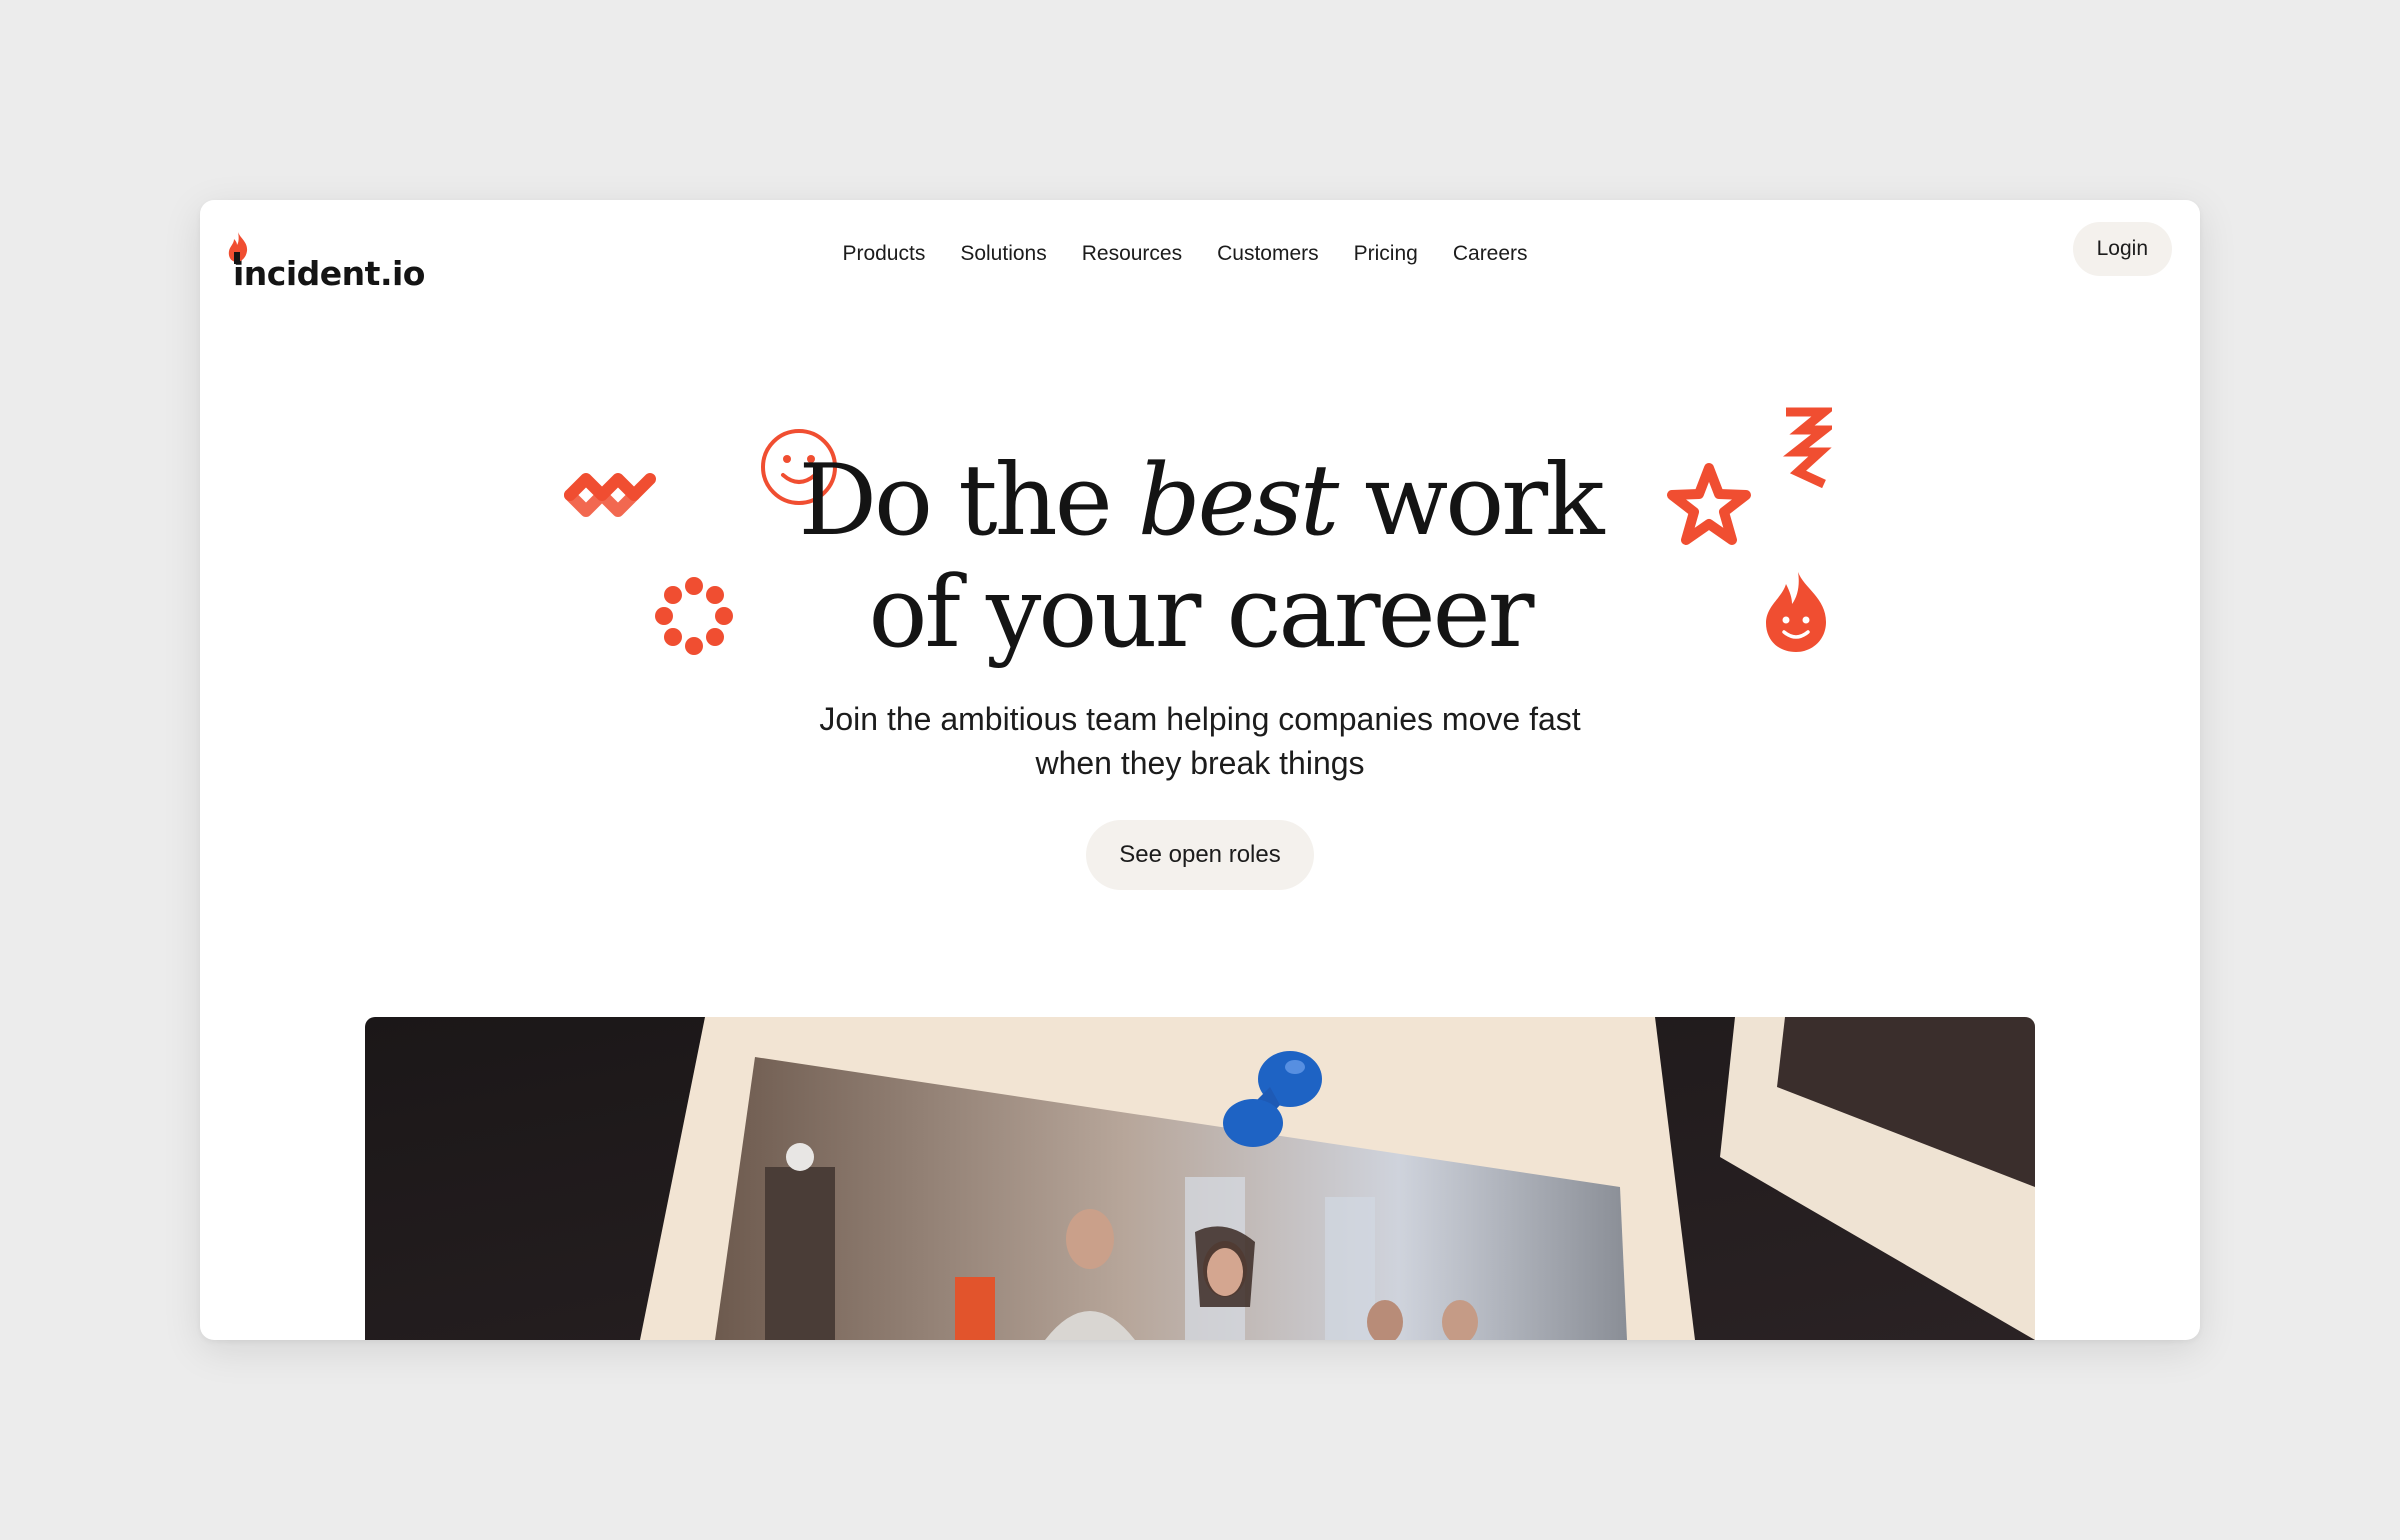  Describe the element at coordinates (968, 501) in the screenshot. I see `hero-title-part1: Do the` at that location.